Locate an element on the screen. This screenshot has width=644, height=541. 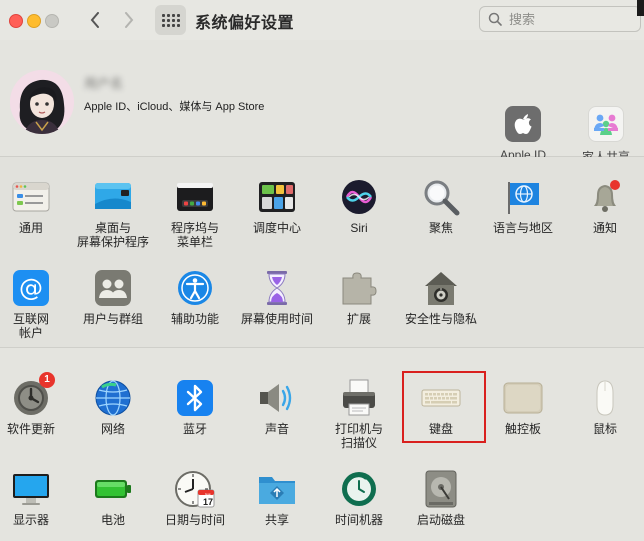
printers-scanners-icon is located at coordinates (359, 398).